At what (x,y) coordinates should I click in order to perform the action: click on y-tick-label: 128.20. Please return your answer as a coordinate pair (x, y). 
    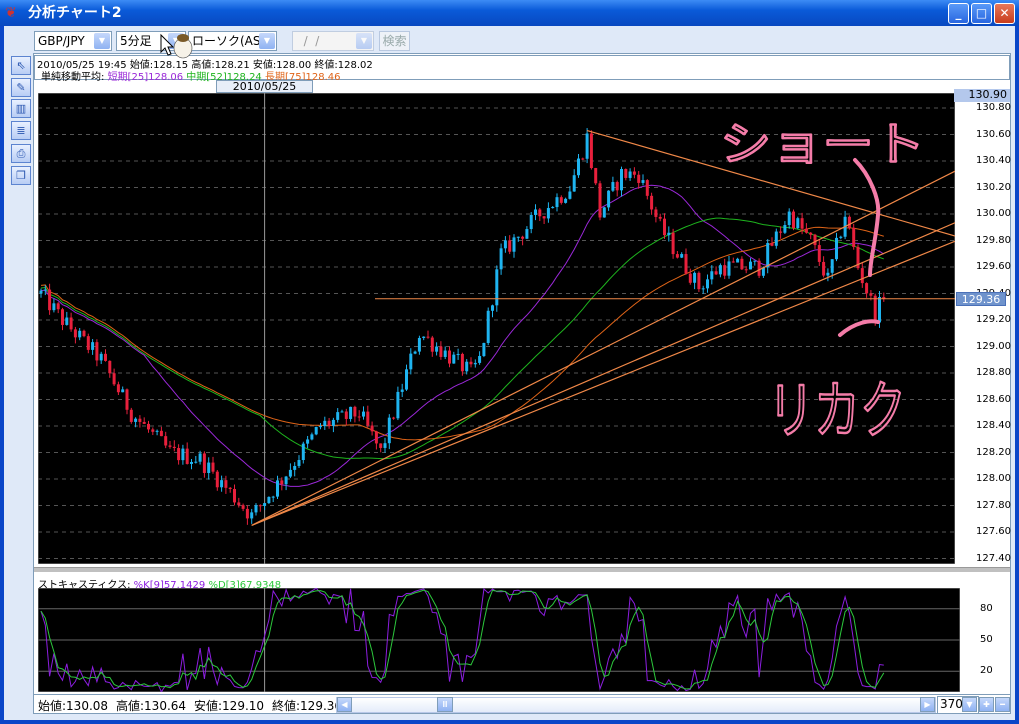
    Looking at the image, I should click on (993, 452).